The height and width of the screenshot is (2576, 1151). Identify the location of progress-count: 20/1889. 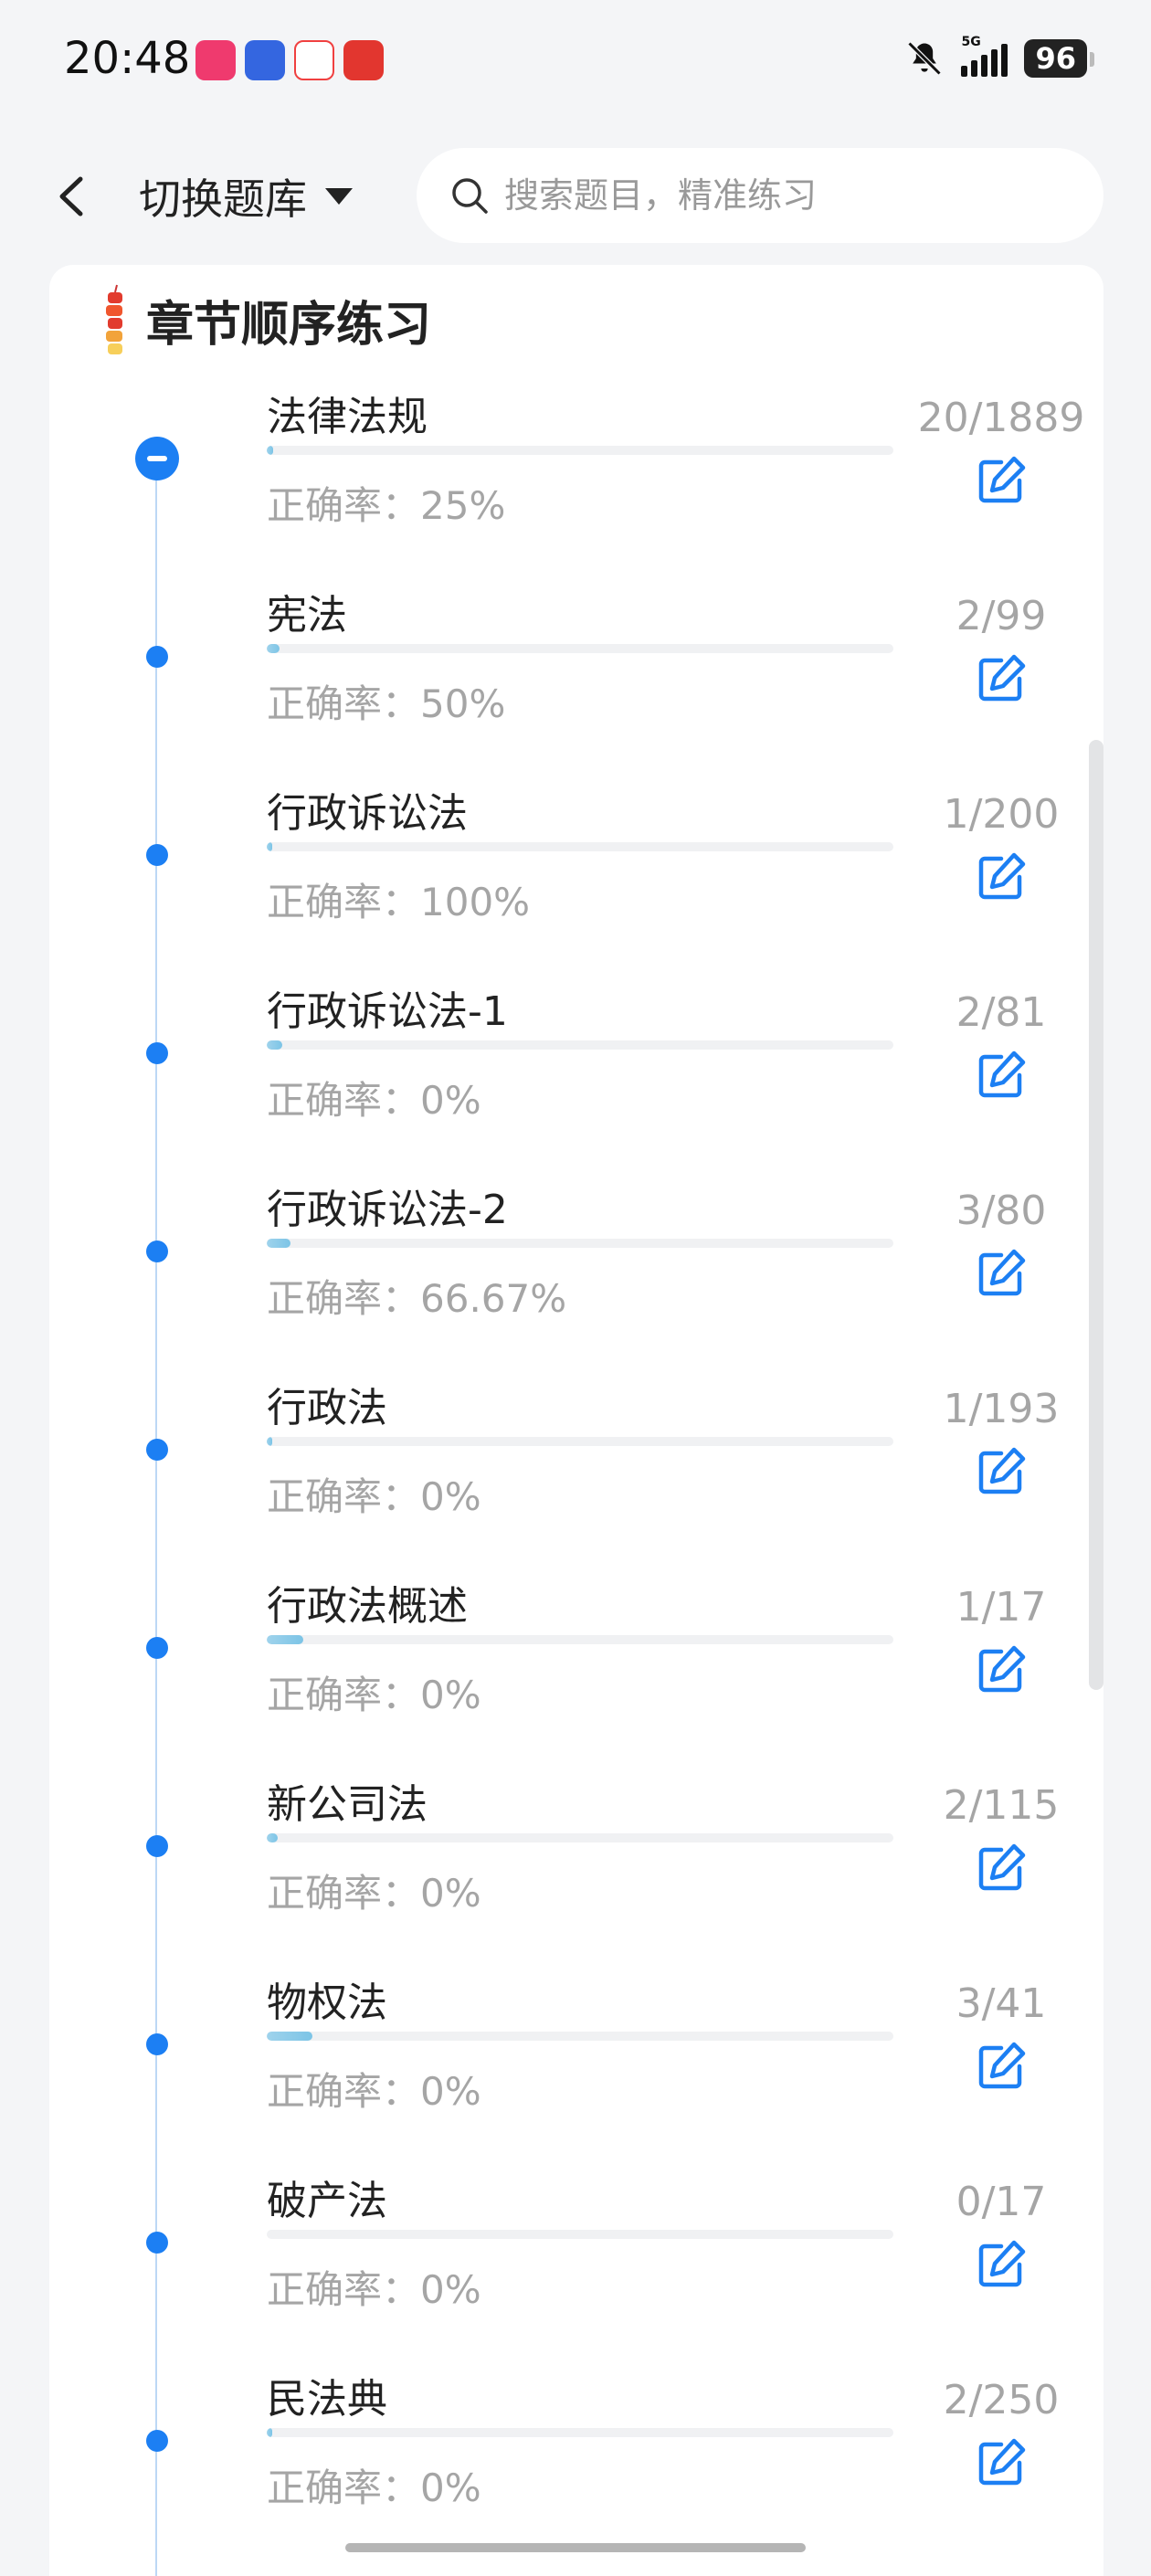
(1001, 418).